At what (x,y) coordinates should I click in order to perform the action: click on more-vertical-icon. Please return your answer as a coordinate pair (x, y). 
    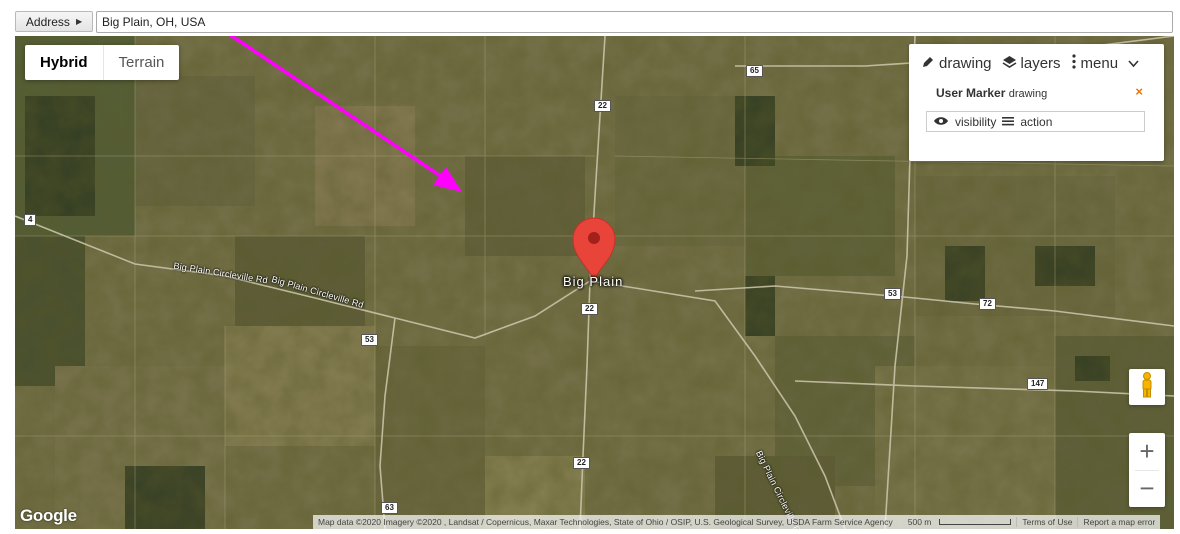
    Looking at the image, I should click on (1074, 63).